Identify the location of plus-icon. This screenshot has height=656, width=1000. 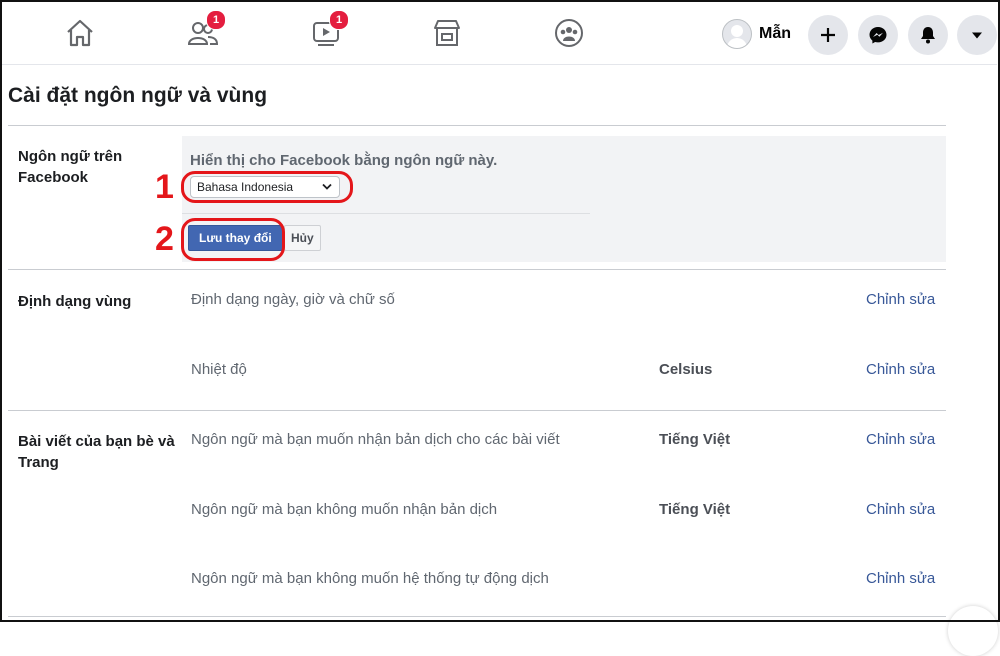
(828, 35).